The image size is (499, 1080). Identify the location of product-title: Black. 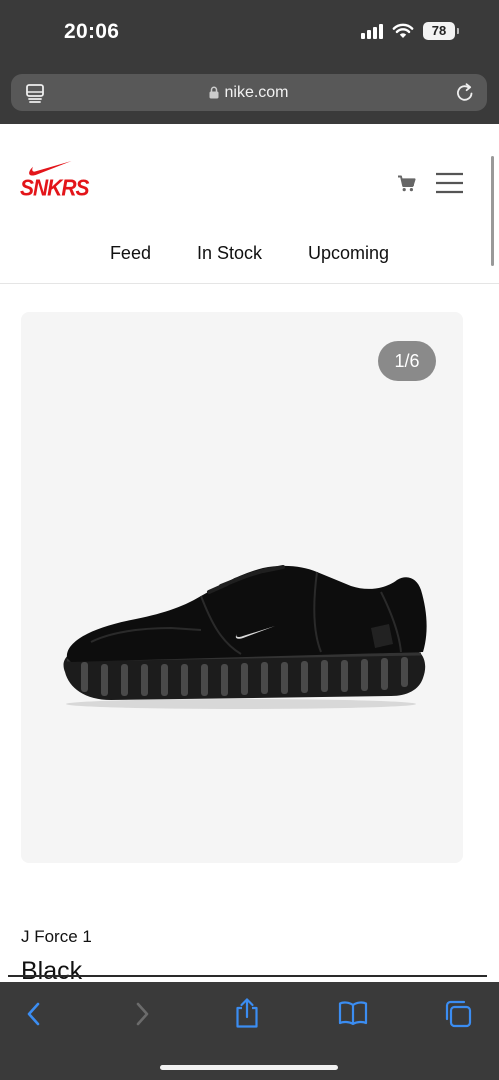
(52, 970).